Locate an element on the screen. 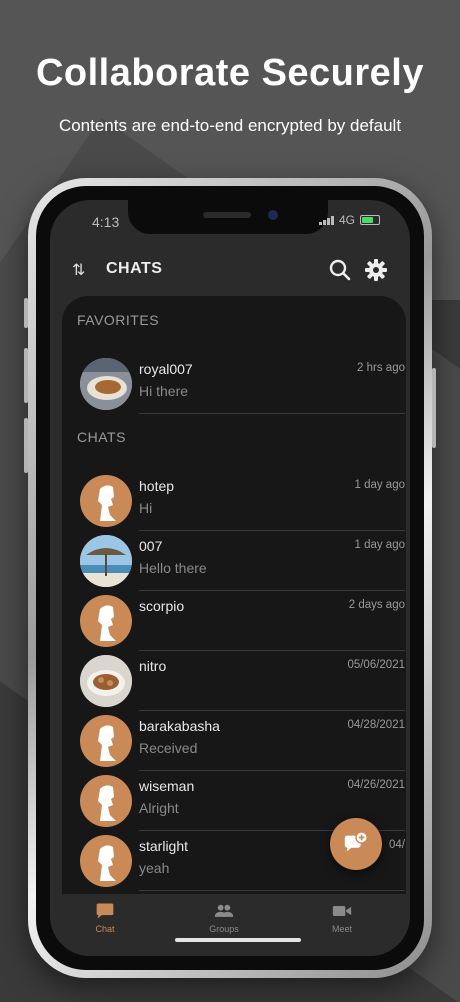  contact-name: barakabasha is located at coordinates (179, 726).